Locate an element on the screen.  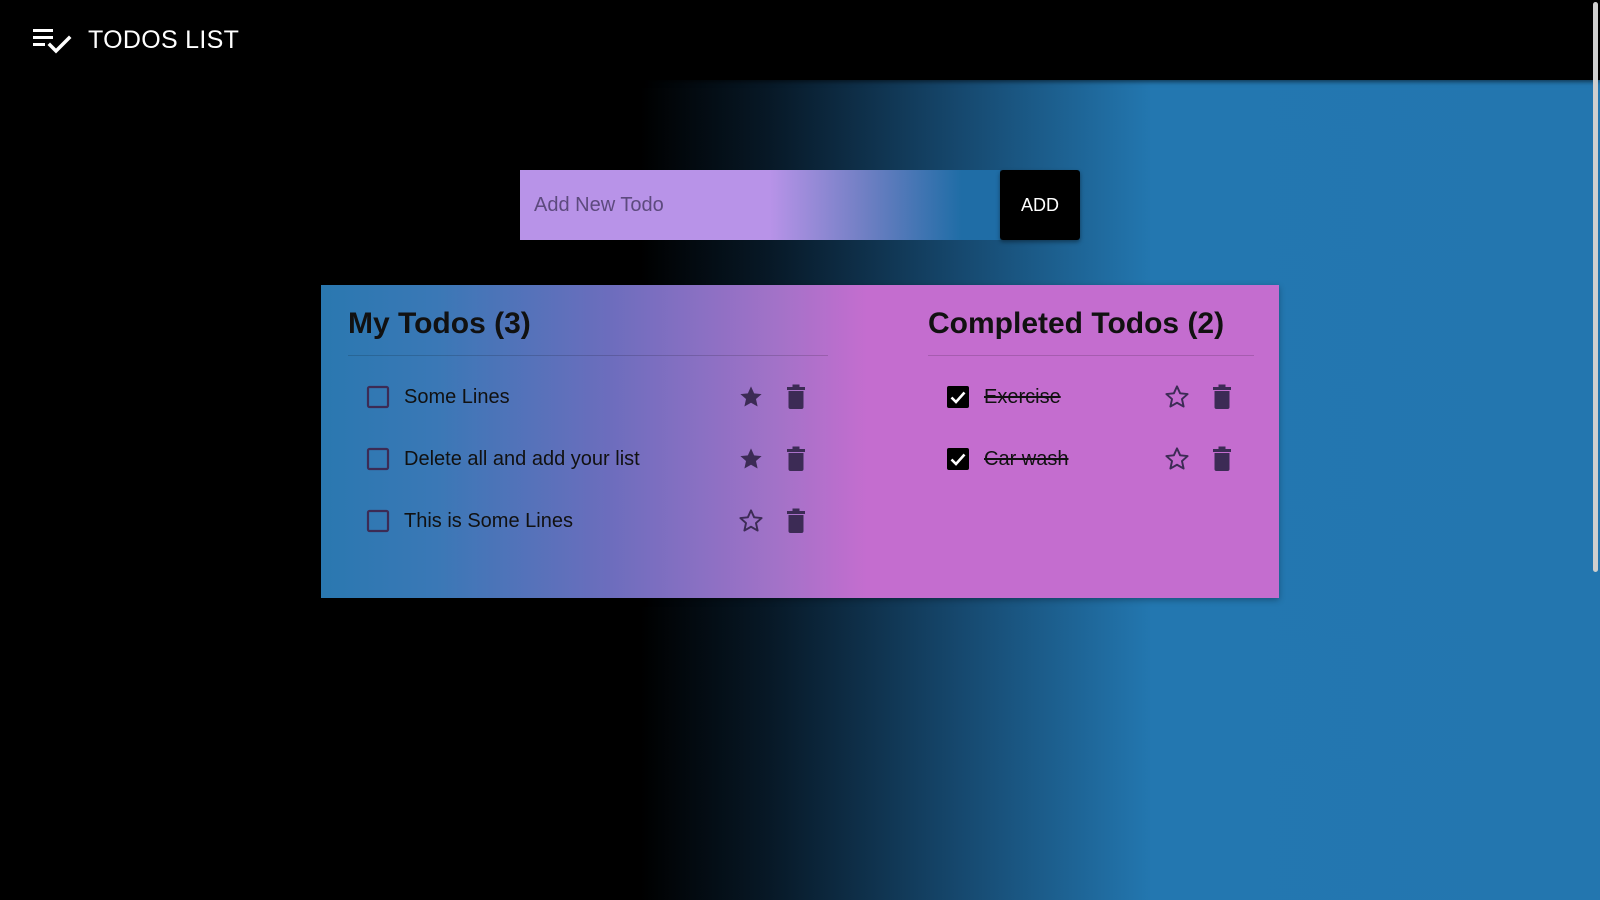
todo-item: Delete all and add your list is located at coordinates (588, 459).